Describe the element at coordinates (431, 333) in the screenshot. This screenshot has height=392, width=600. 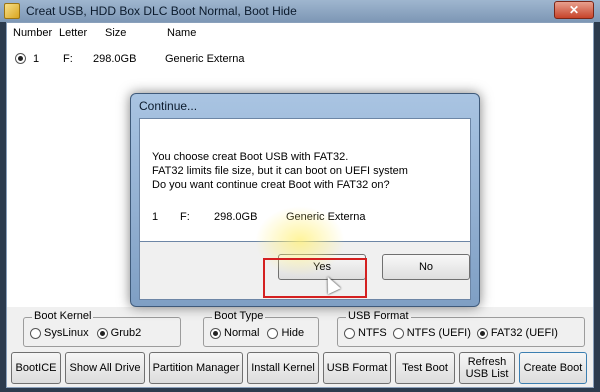
I see `option-ntfs-uefi: NTFS (UEFI)` at that location.